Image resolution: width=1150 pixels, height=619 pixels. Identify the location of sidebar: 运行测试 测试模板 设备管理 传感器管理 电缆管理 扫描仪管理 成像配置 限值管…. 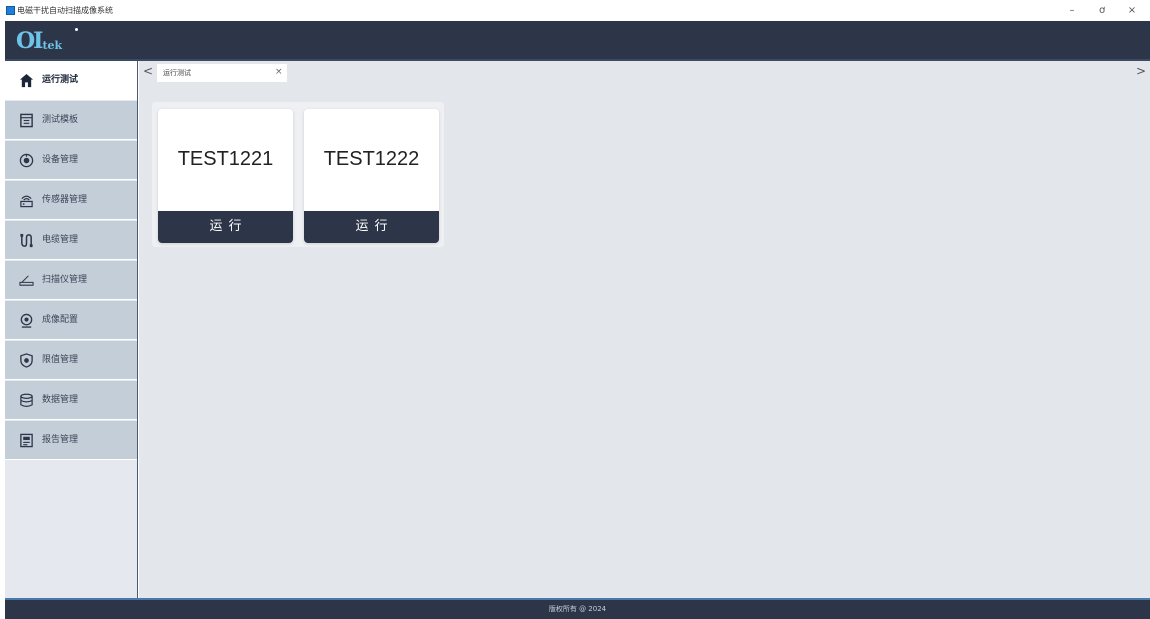
(71, 329).